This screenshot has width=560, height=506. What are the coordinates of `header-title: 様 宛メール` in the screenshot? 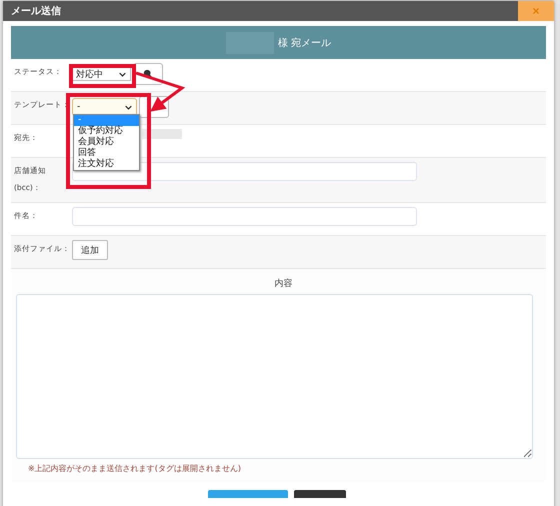 It's located at (305, 43).